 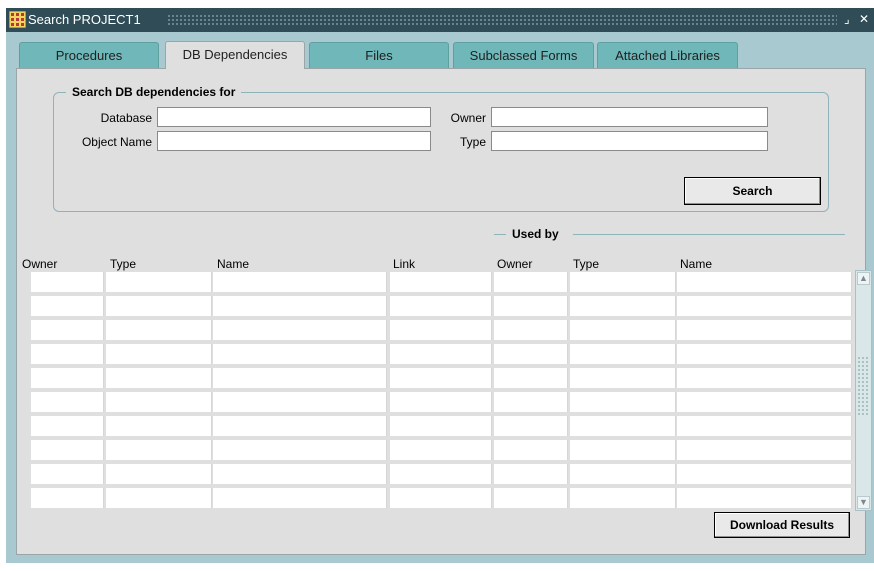 I want to click on database-input, so click(x=294, y=117).